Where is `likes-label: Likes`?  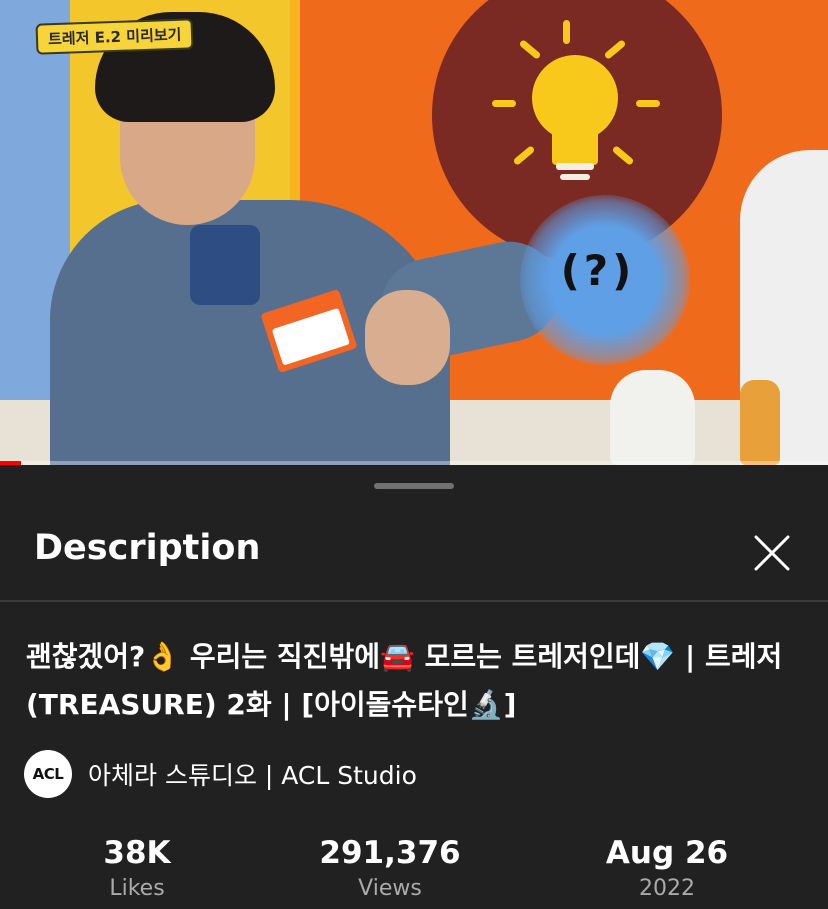 likes-label: Likes is located at coordinates (137, 888).